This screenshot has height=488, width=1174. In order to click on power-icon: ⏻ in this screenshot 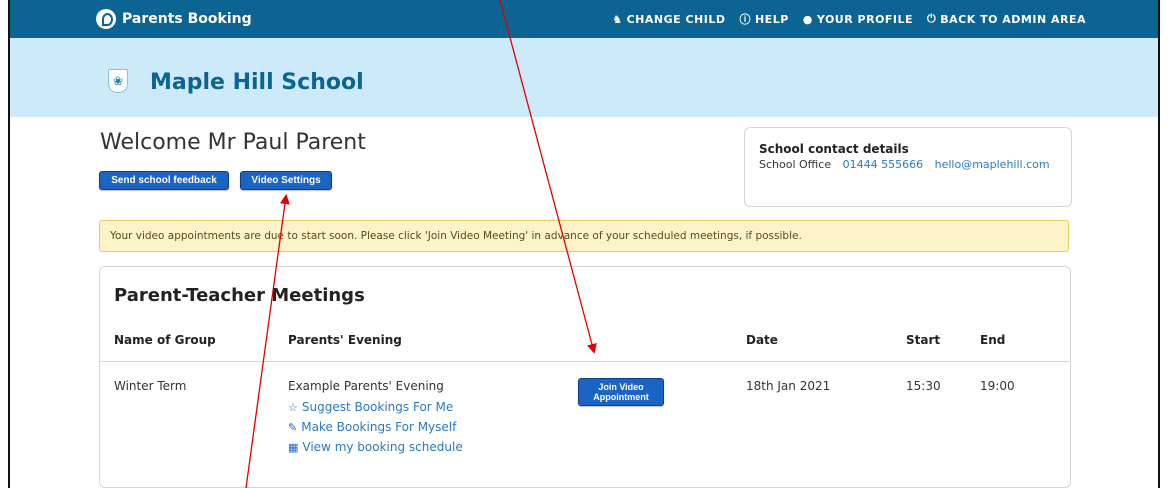, I will do `click(932, 18)`.